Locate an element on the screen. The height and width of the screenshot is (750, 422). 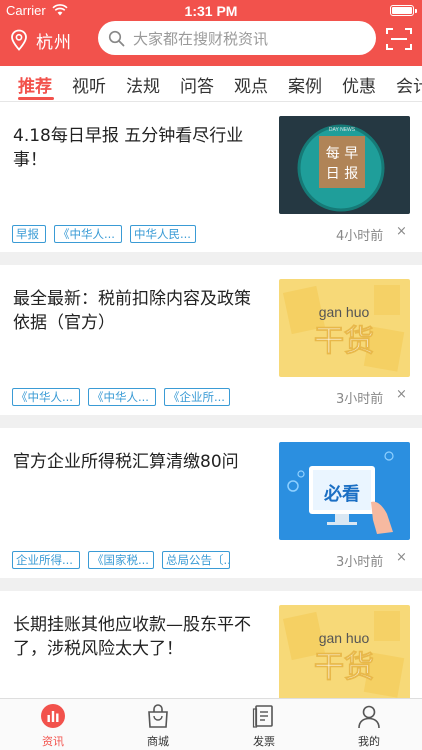
app-header: Carrier 1:31 PM 杭州 大家都在搜财税资讯 is located at coordinates (211, 33).